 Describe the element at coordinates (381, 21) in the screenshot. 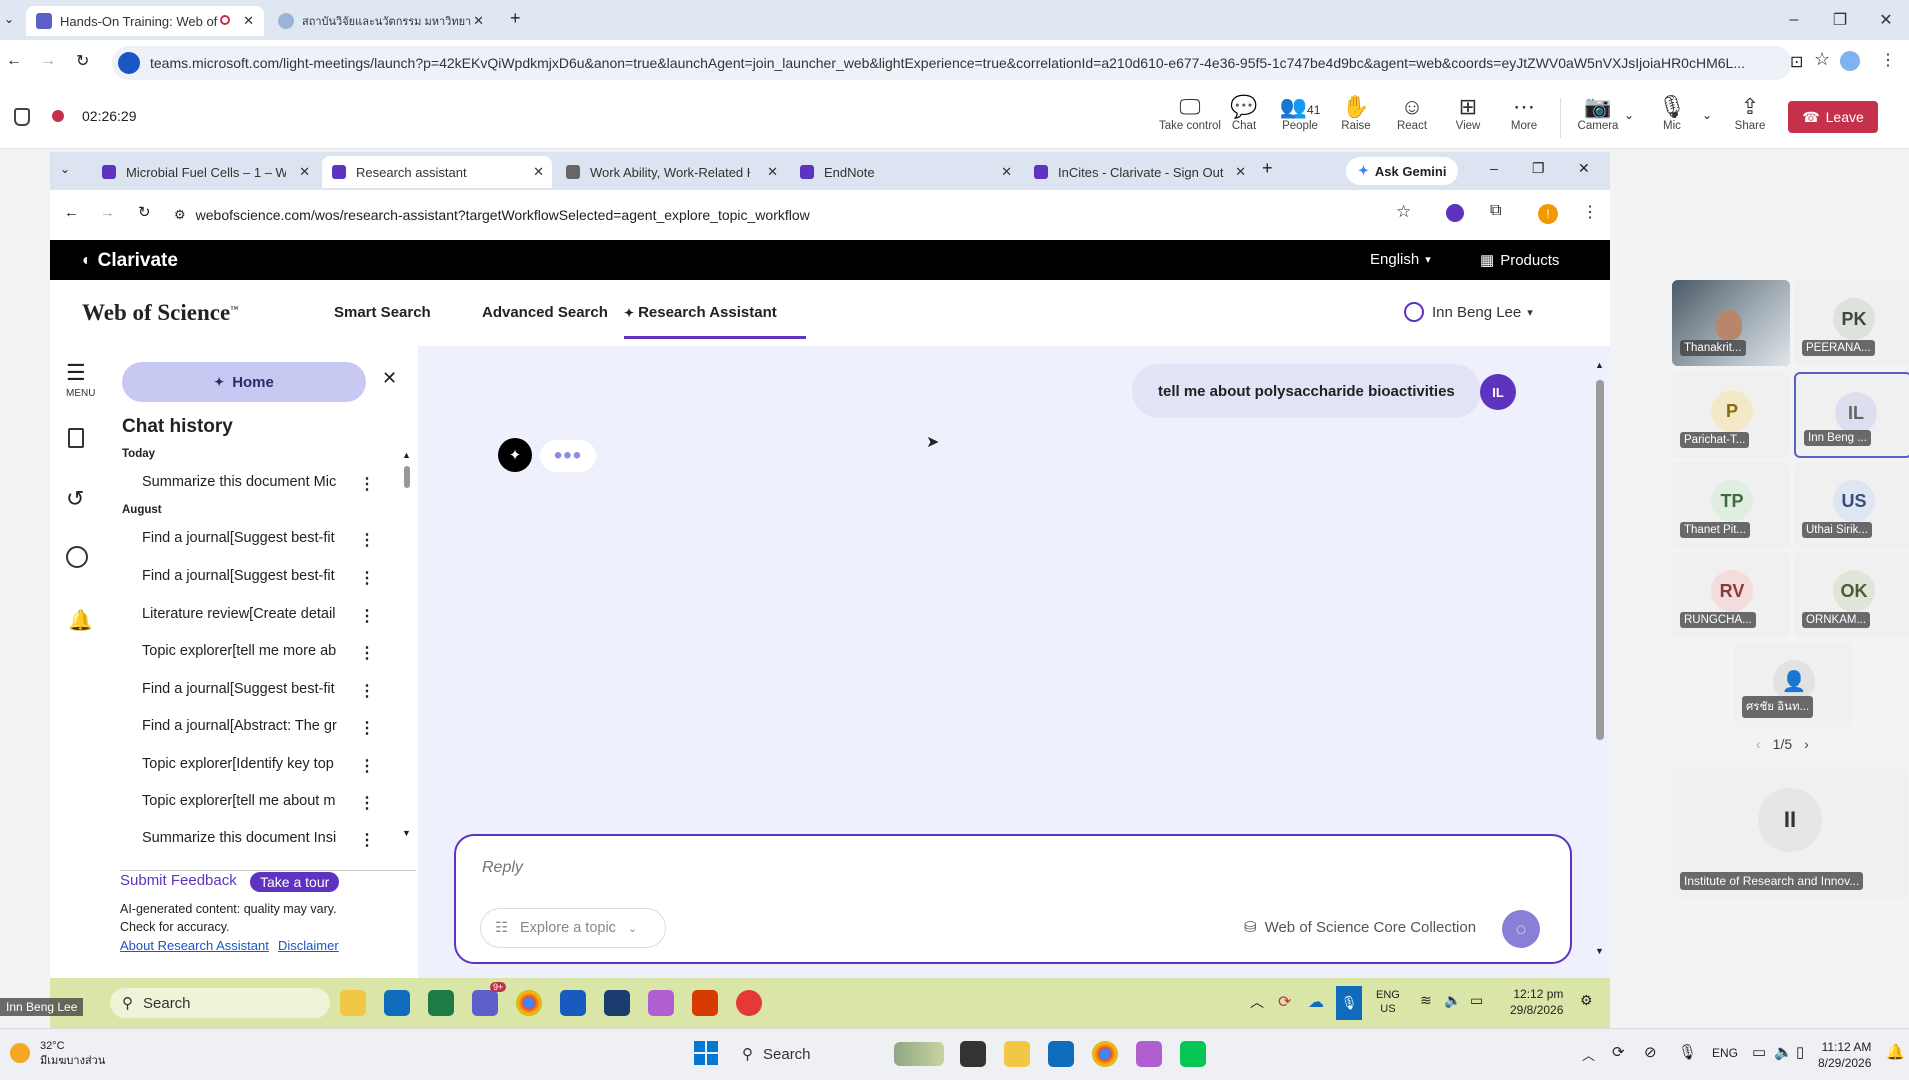

I see `outer-tab-institute: สถาบันวิจัยและนวัตกรรม มหาวิทยาลั ✕` at that location.